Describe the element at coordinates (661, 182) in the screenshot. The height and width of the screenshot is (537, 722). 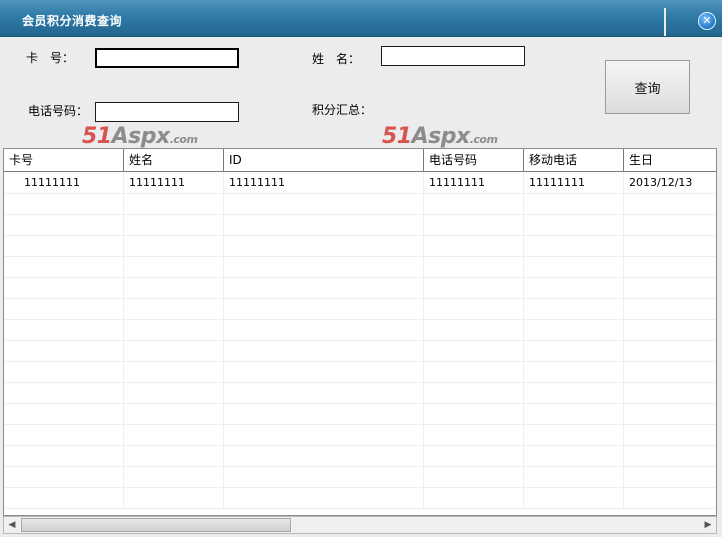
I see `table-cell: 2013/12/13` at that location.